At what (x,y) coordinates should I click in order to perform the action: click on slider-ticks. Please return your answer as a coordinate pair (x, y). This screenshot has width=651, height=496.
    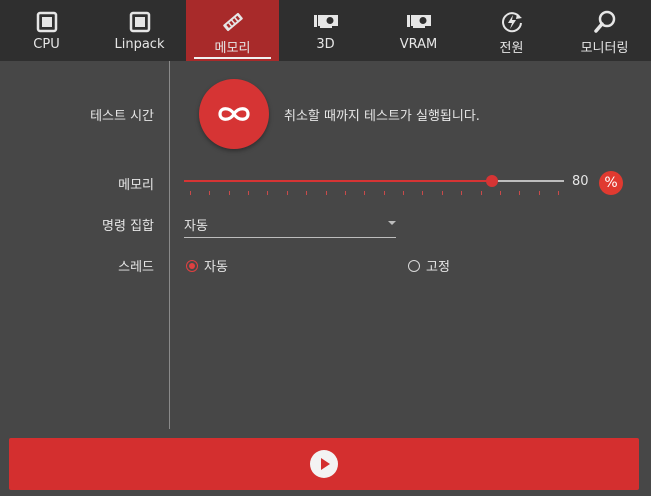
    Looking at the image, I should click on (374, 193).